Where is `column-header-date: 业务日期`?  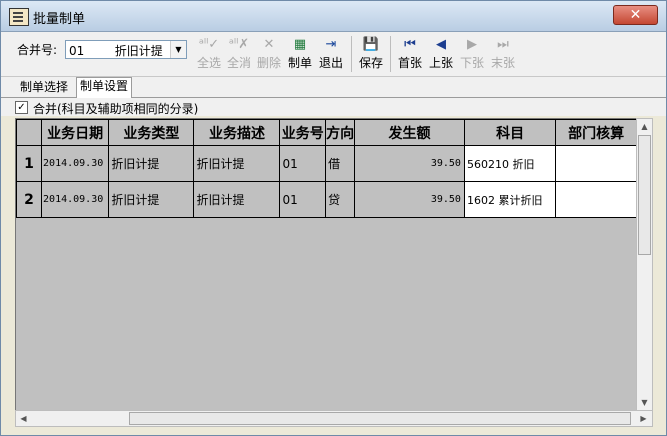 column-header-date: 业务日期 is located at coordinates (75, 132).